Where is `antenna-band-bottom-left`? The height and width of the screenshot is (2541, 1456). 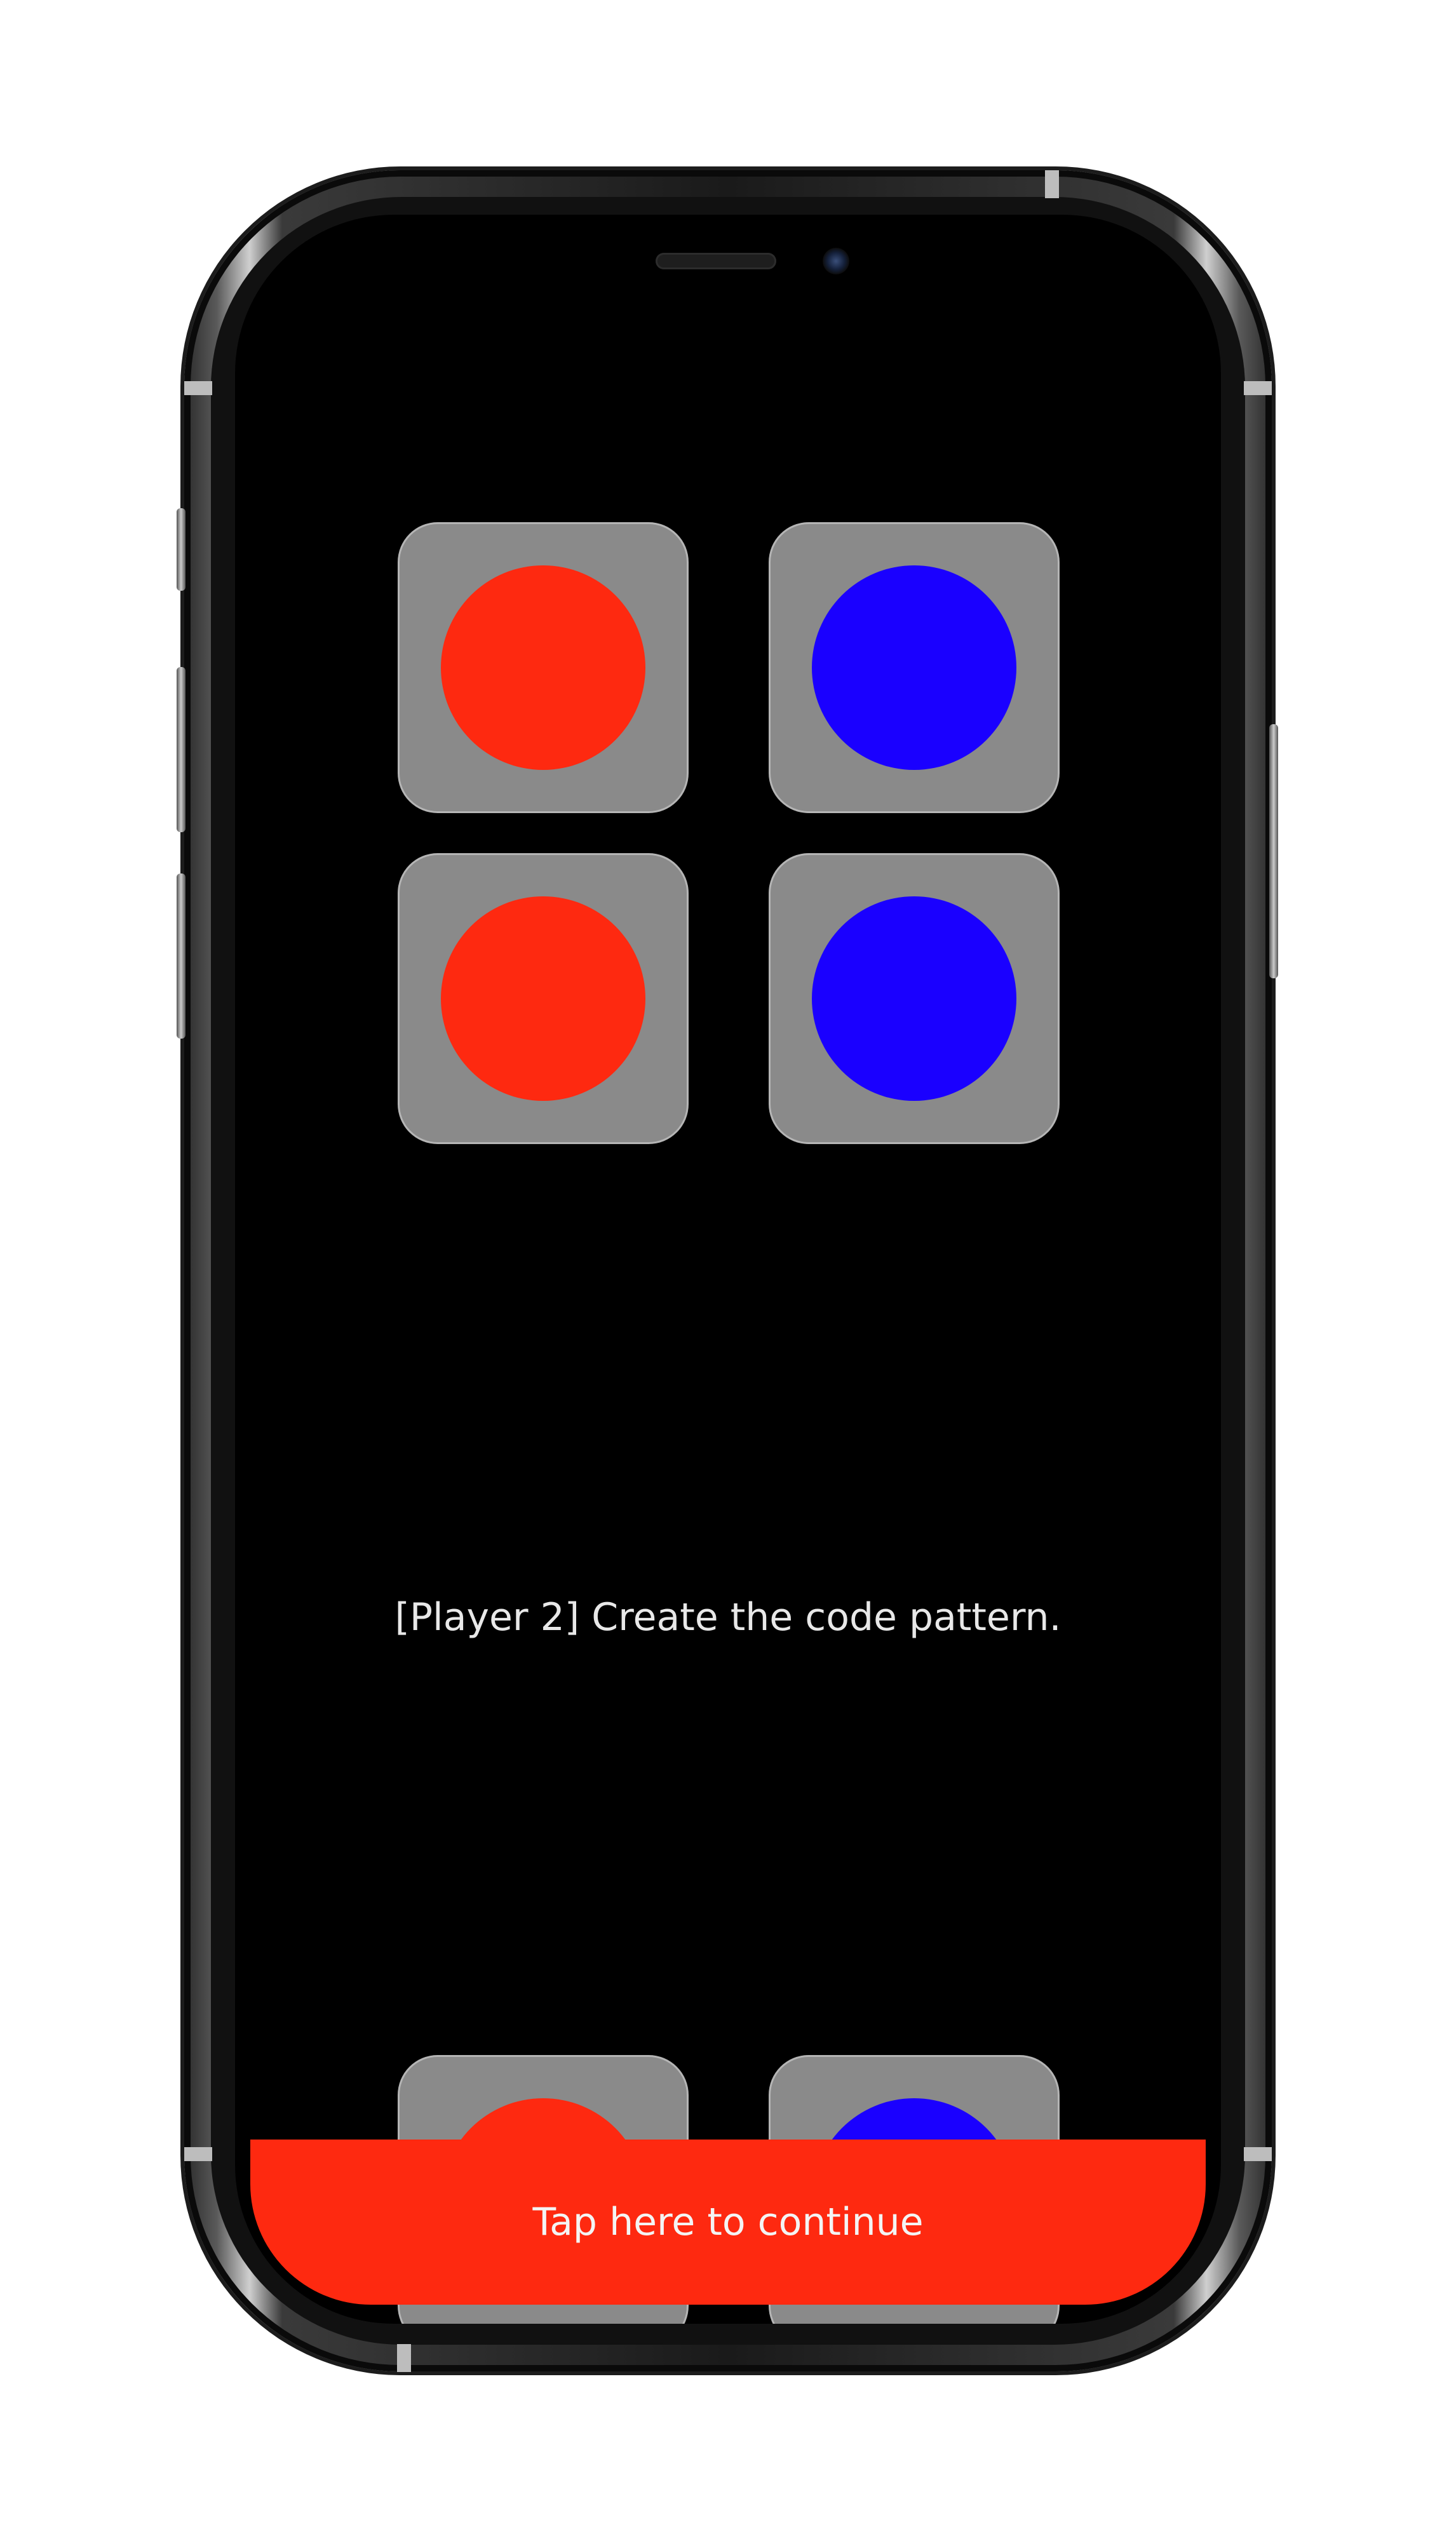
antenna-band-bottom-left is located at coordinates (404, 2358).